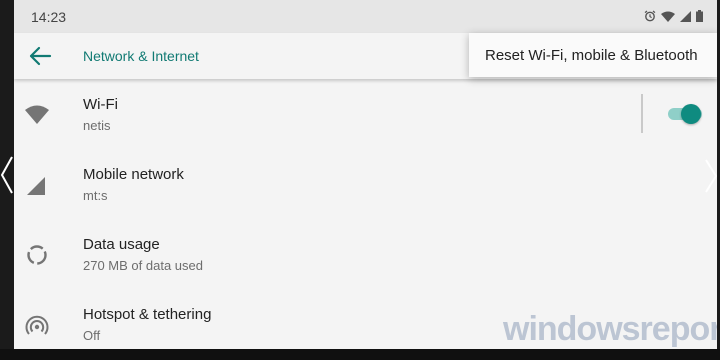  I want to click on chevron-left-icon, so click(7, 175).